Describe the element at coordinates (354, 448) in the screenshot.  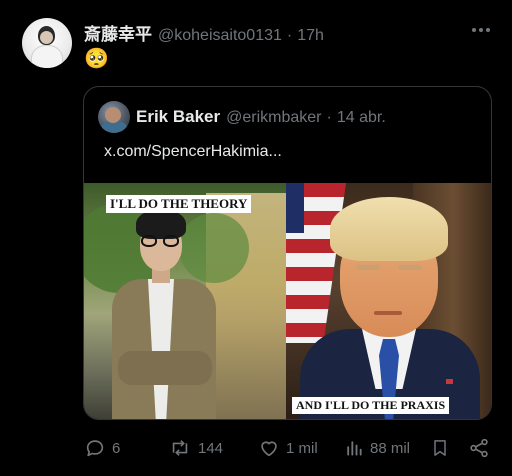
I see `views-icon` at that location.